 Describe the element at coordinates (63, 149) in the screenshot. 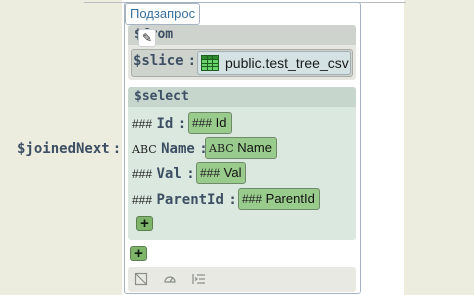

I see `joined-next-key: $joinedNext` at that location.